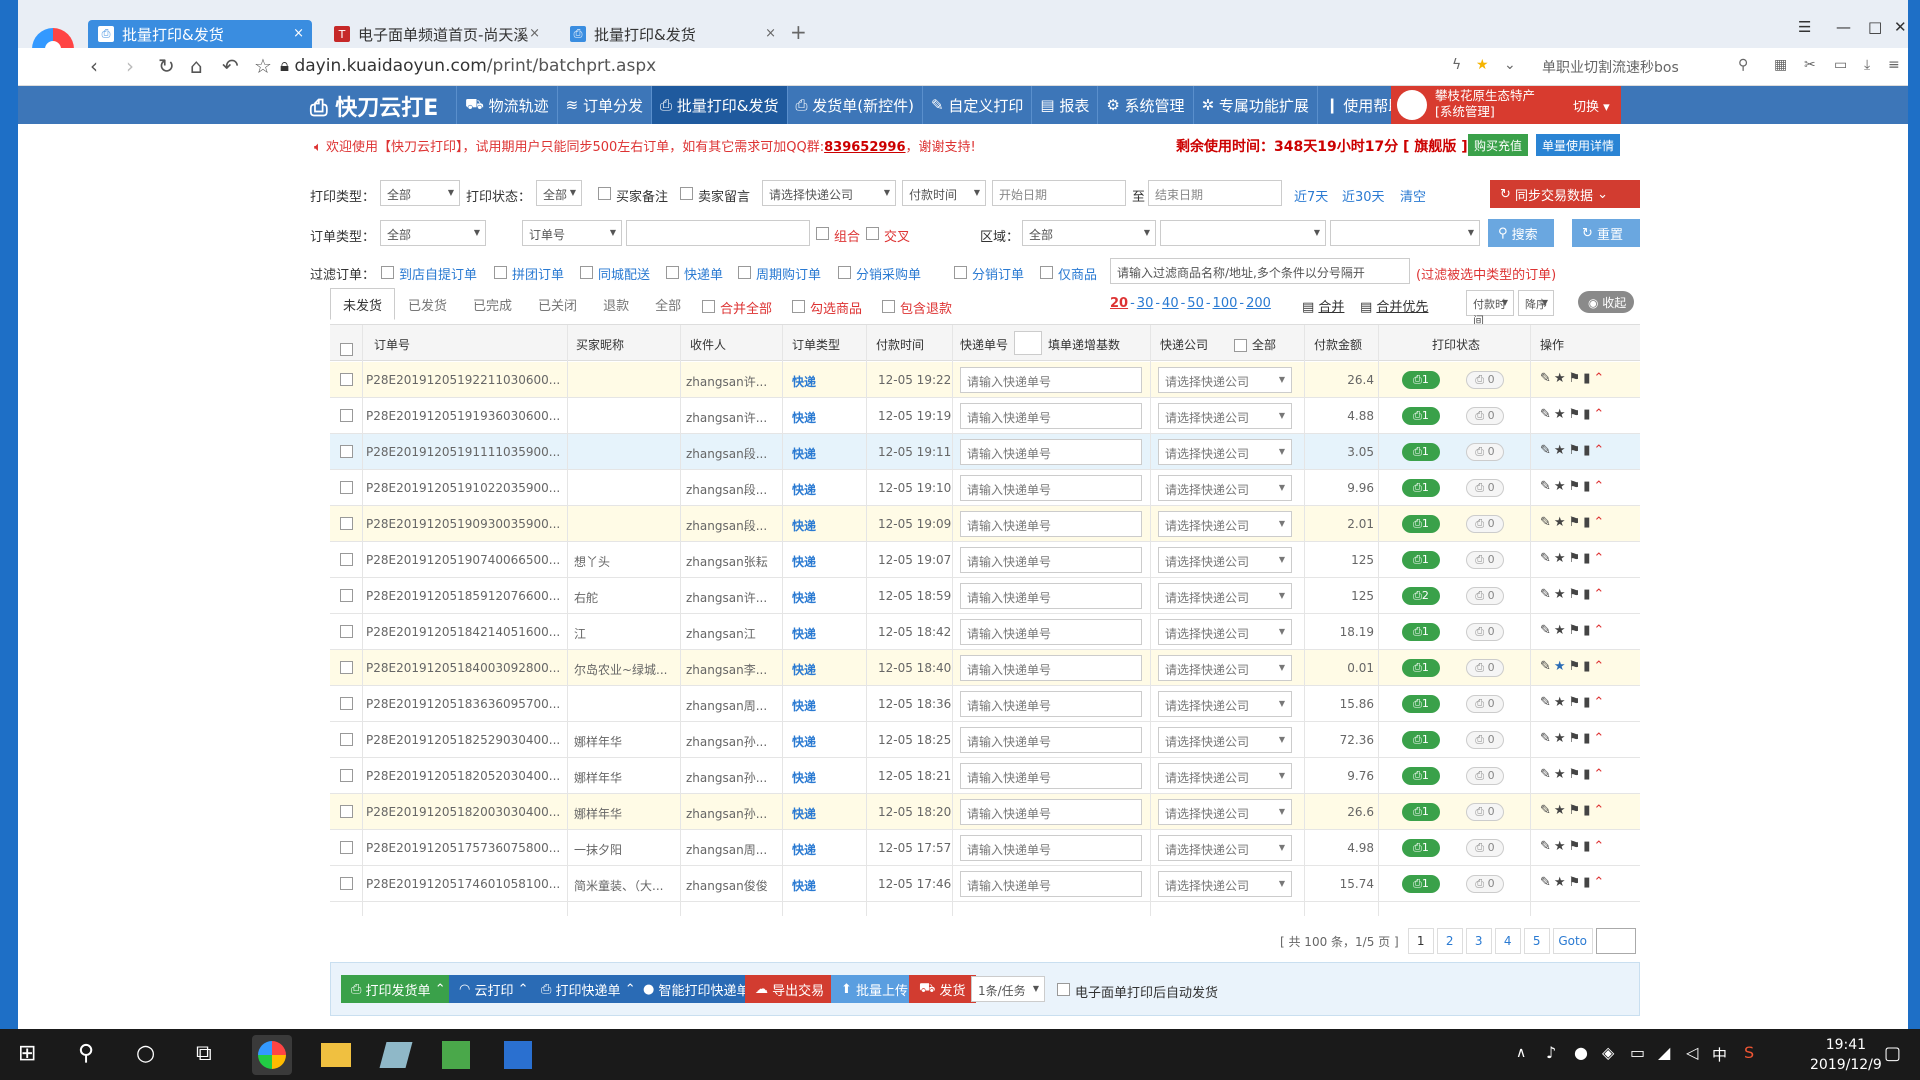 Image resolution: width=1920 pixels, height=1080 pixels. Describe the element at coordinates (744, 272) in the screenshot. I see `chip-checkbox-periodic` at that location.